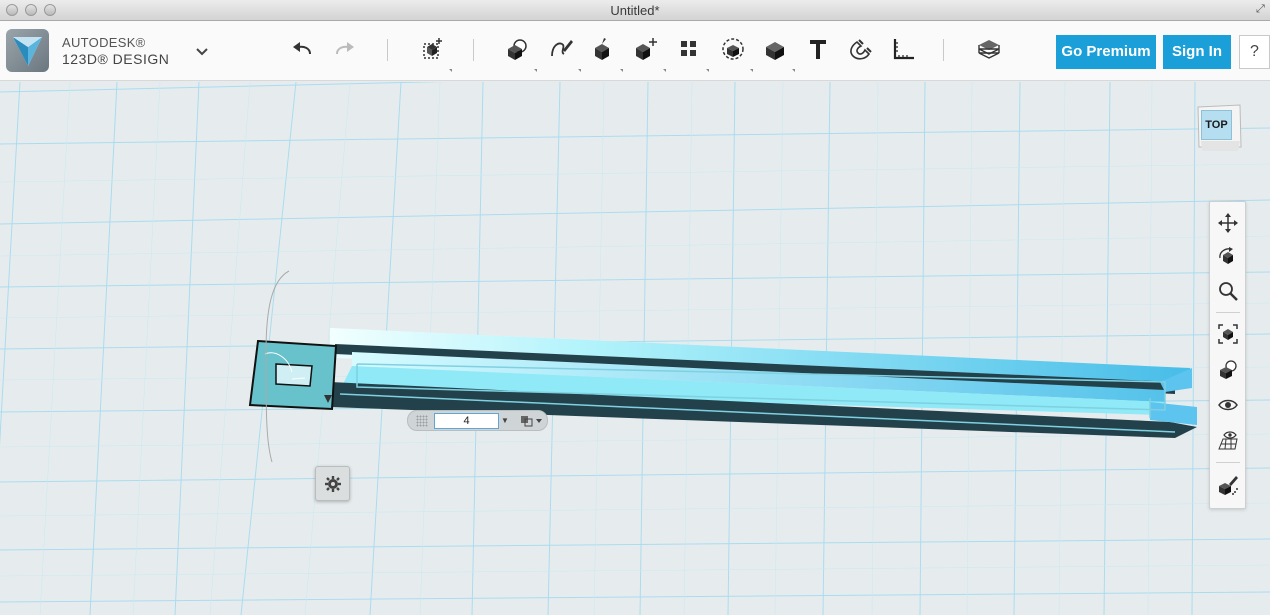  I want to click on modify-menu-indicator, so click(664, 70).